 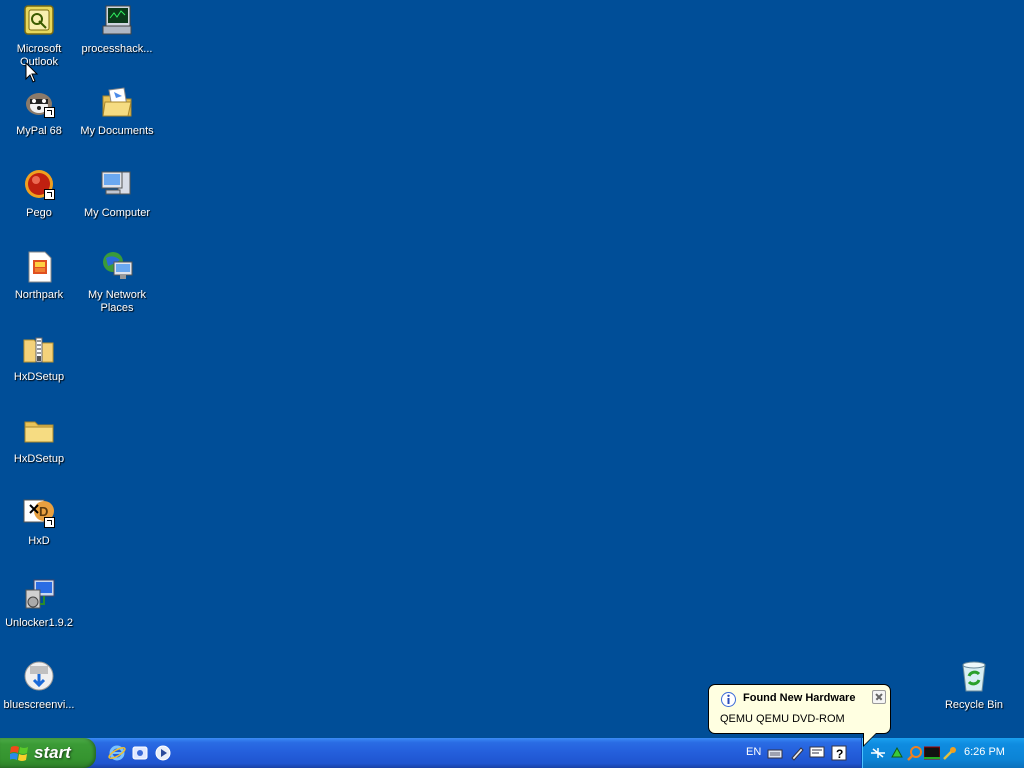 I want to click on icon-label: Microsoft Outlook, so click(x=39, y=55).